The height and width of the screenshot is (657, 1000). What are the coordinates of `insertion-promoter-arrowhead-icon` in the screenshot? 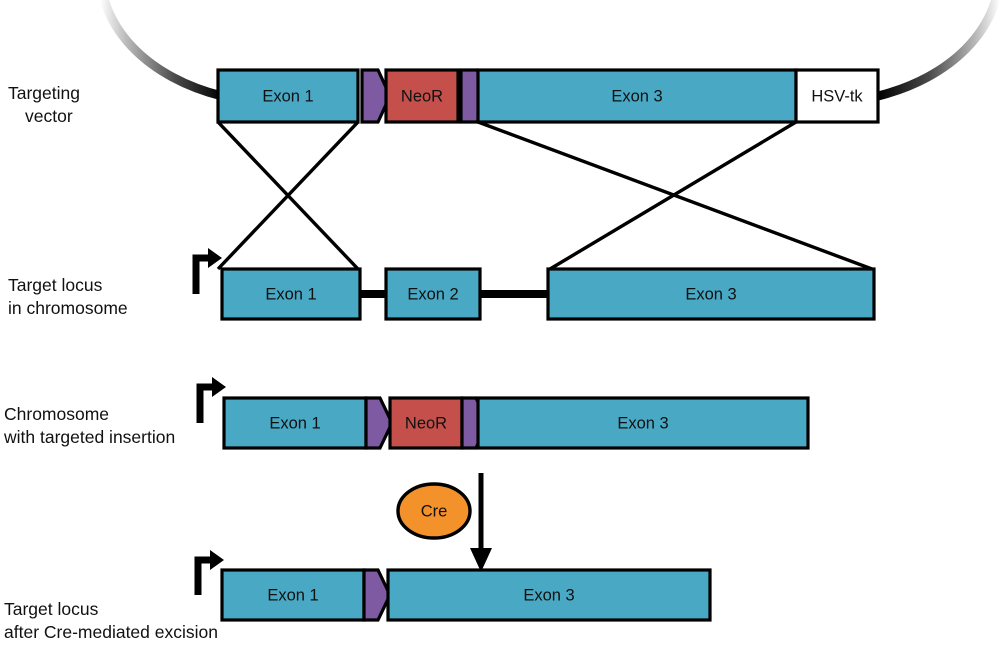 It's located at (219, 387).